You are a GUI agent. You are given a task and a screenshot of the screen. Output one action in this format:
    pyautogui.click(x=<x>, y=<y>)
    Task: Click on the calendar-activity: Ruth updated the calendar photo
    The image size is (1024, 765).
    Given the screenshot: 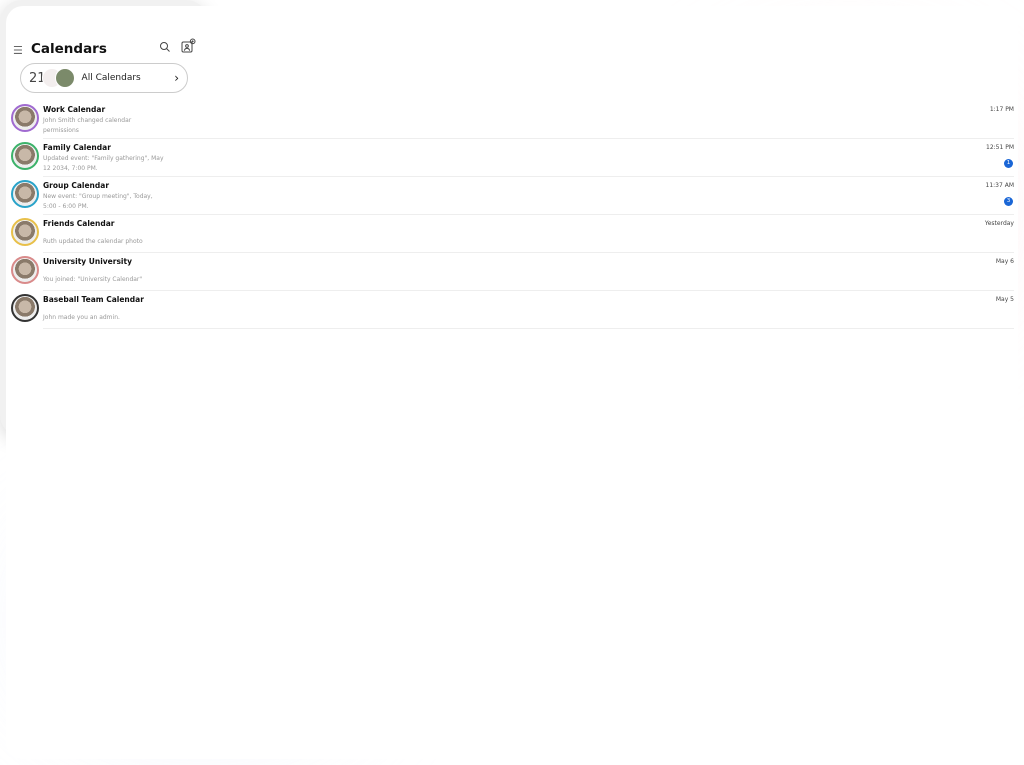 What is the action you would take?
    pyautogui.click(x=93, y=241)
    